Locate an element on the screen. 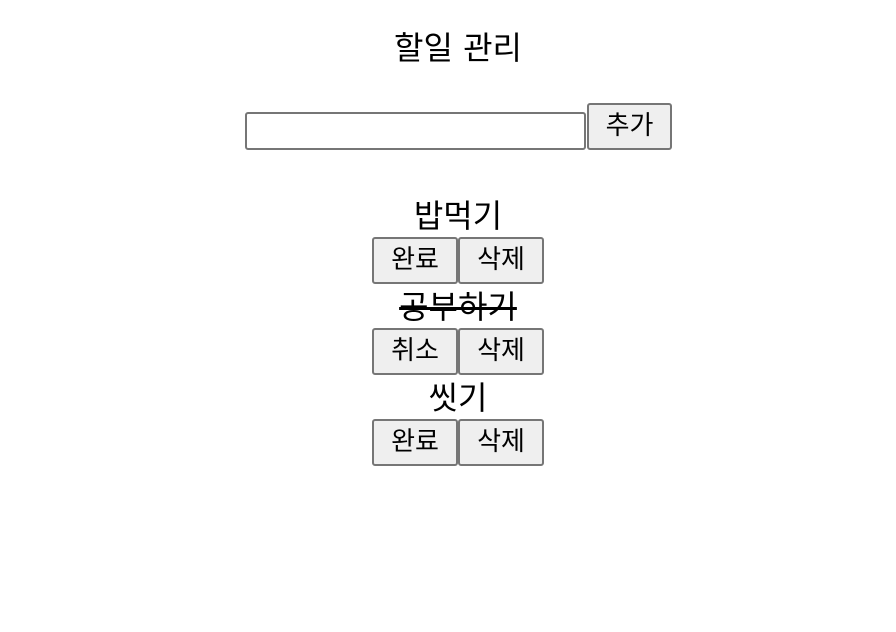 The width and height of the screenshot is (896, 632). add-todo-form: 추가 is located at coordinates (458, 126).